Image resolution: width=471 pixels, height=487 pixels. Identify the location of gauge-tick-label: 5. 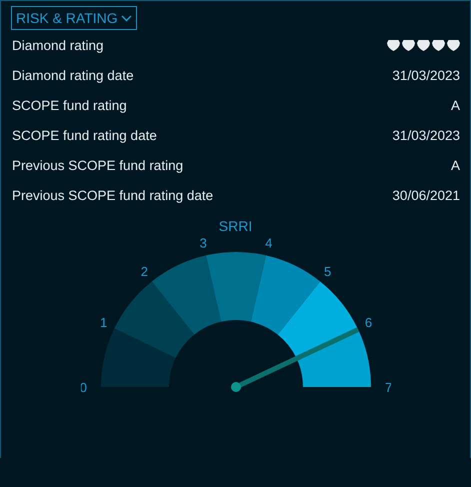
(327, 272).